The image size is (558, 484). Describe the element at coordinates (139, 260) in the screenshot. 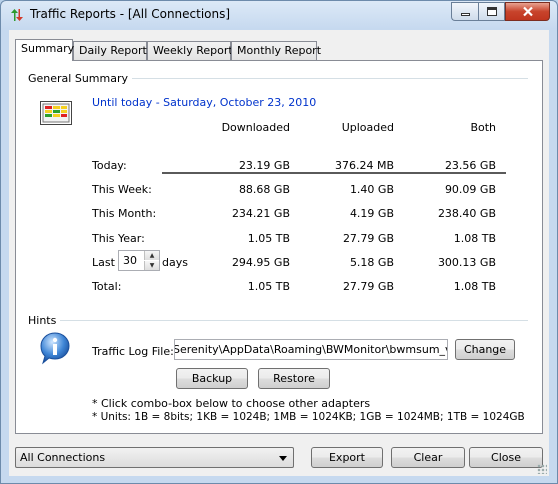

I see `last-days-spinner: 30 ▲ ▼` at that location.